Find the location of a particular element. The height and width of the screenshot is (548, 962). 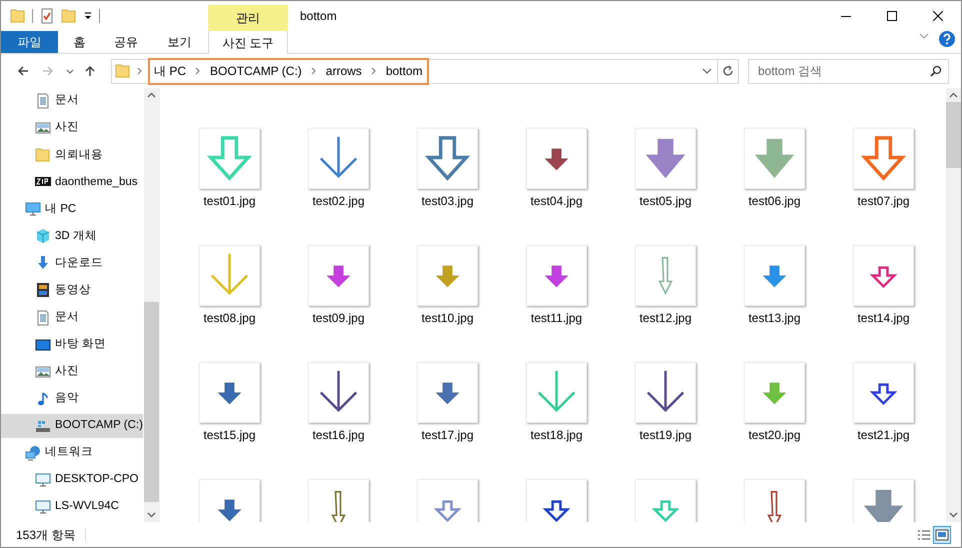

sidebar-item: 내 PC is located at coordinates (38, 209).